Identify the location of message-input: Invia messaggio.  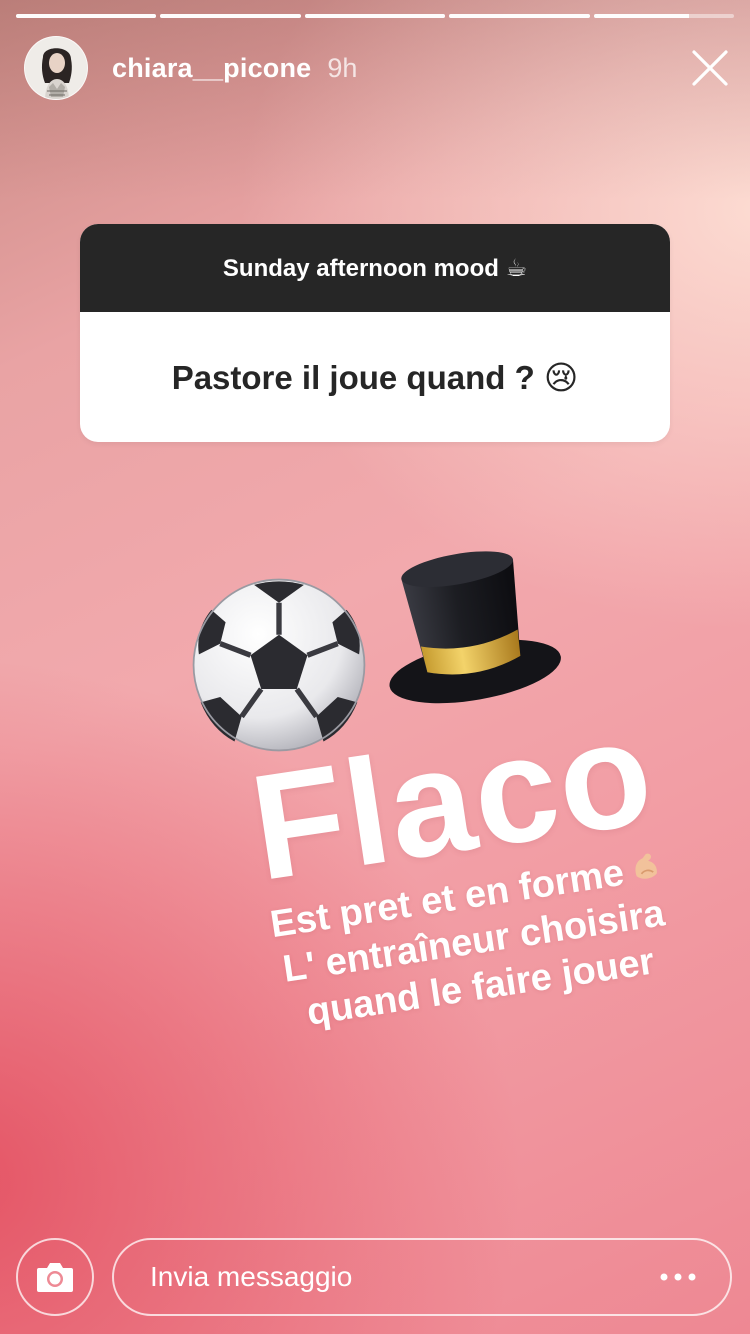
(422, 1277).